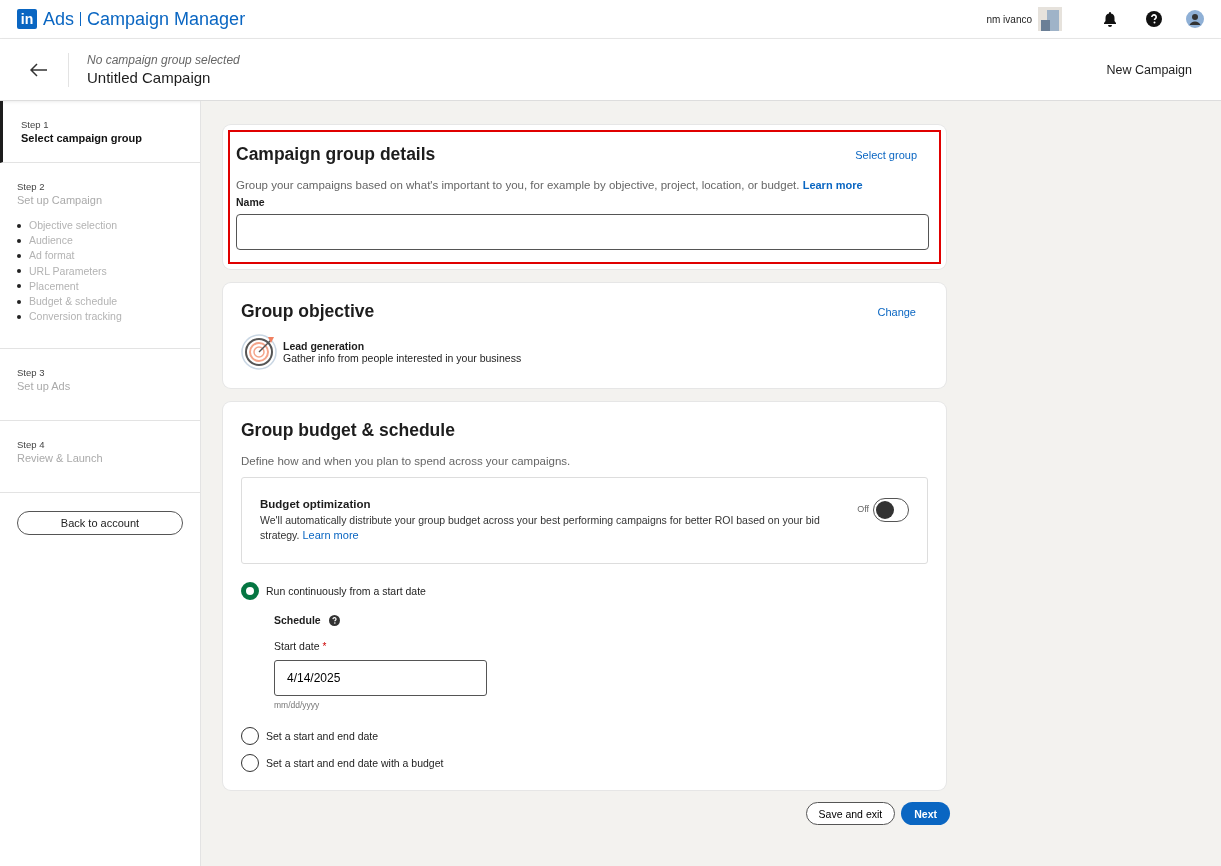  What do you see at coordinates (60, 200) in the screenshot?
I see `step-title: Set up Campaign` at bounding box center [60, 200].